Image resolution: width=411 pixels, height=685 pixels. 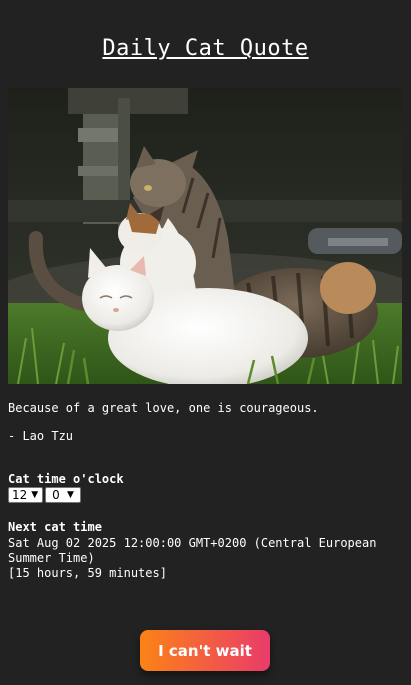 What do you see at coordinates (66, 479) in the screenshot?
I see `cat-time-label: Cat time o'clock` at bounding box center [66, 479].